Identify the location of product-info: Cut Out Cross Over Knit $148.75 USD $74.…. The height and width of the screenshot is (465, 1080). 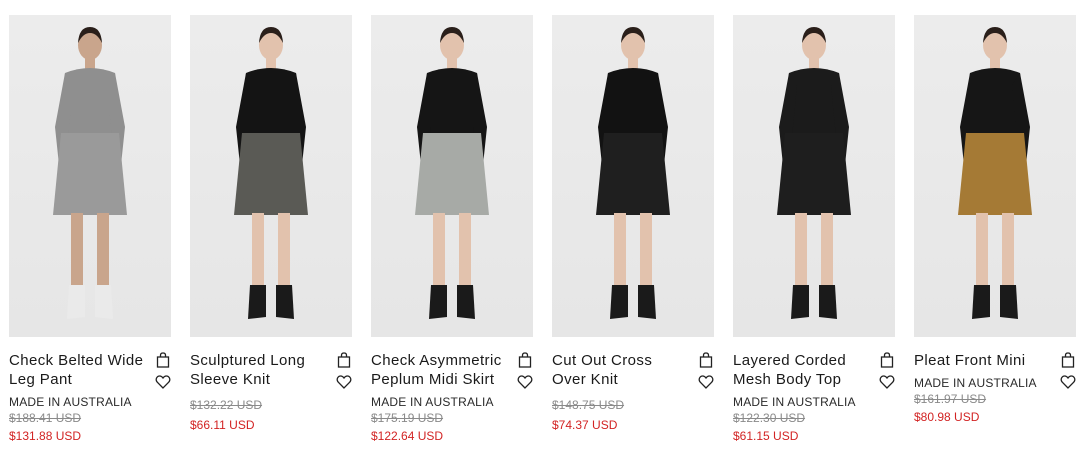
(633, 406).